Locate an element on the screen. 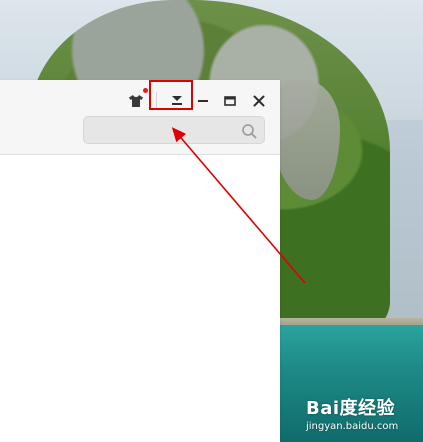 This screenshot has width=423, height=442. baidu-jingyan-watermark: Bai度经验 jingyan.baidu.com is located at coordinates (364, 416).